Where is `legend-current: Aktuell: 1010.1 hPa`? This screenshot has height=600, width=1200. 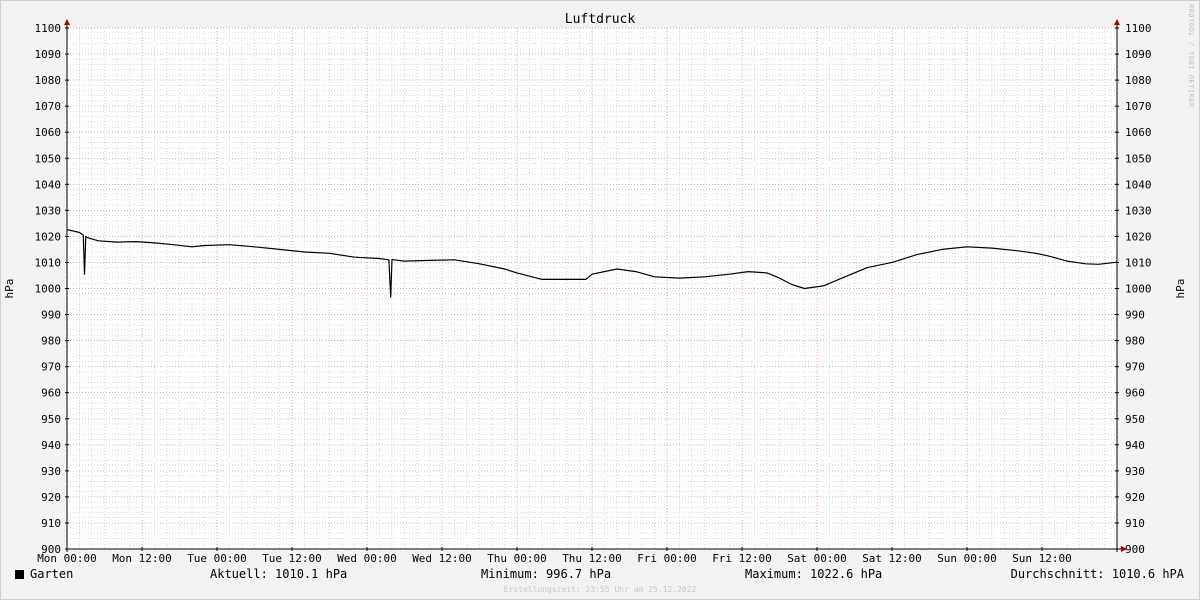
legend-current: Aktuell: 1010.1 hPa is located at coordinates (279, 574).